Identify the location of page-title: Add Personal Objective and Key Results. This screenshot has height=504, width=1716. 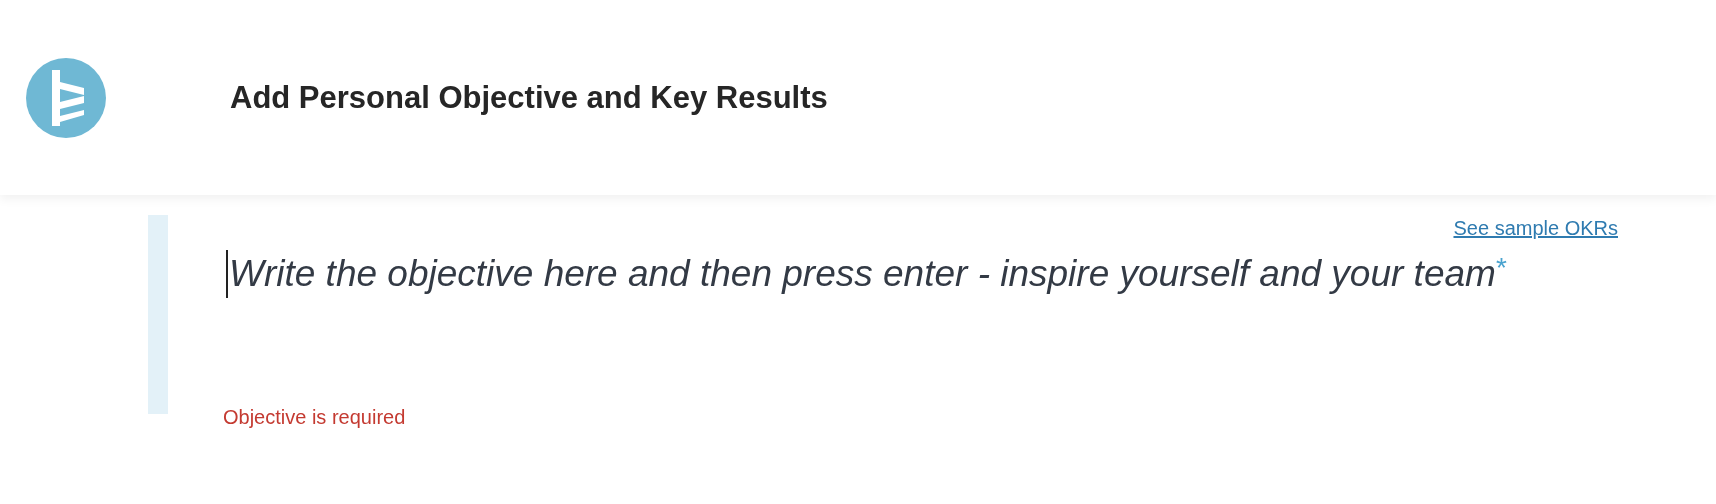
(529, 97).